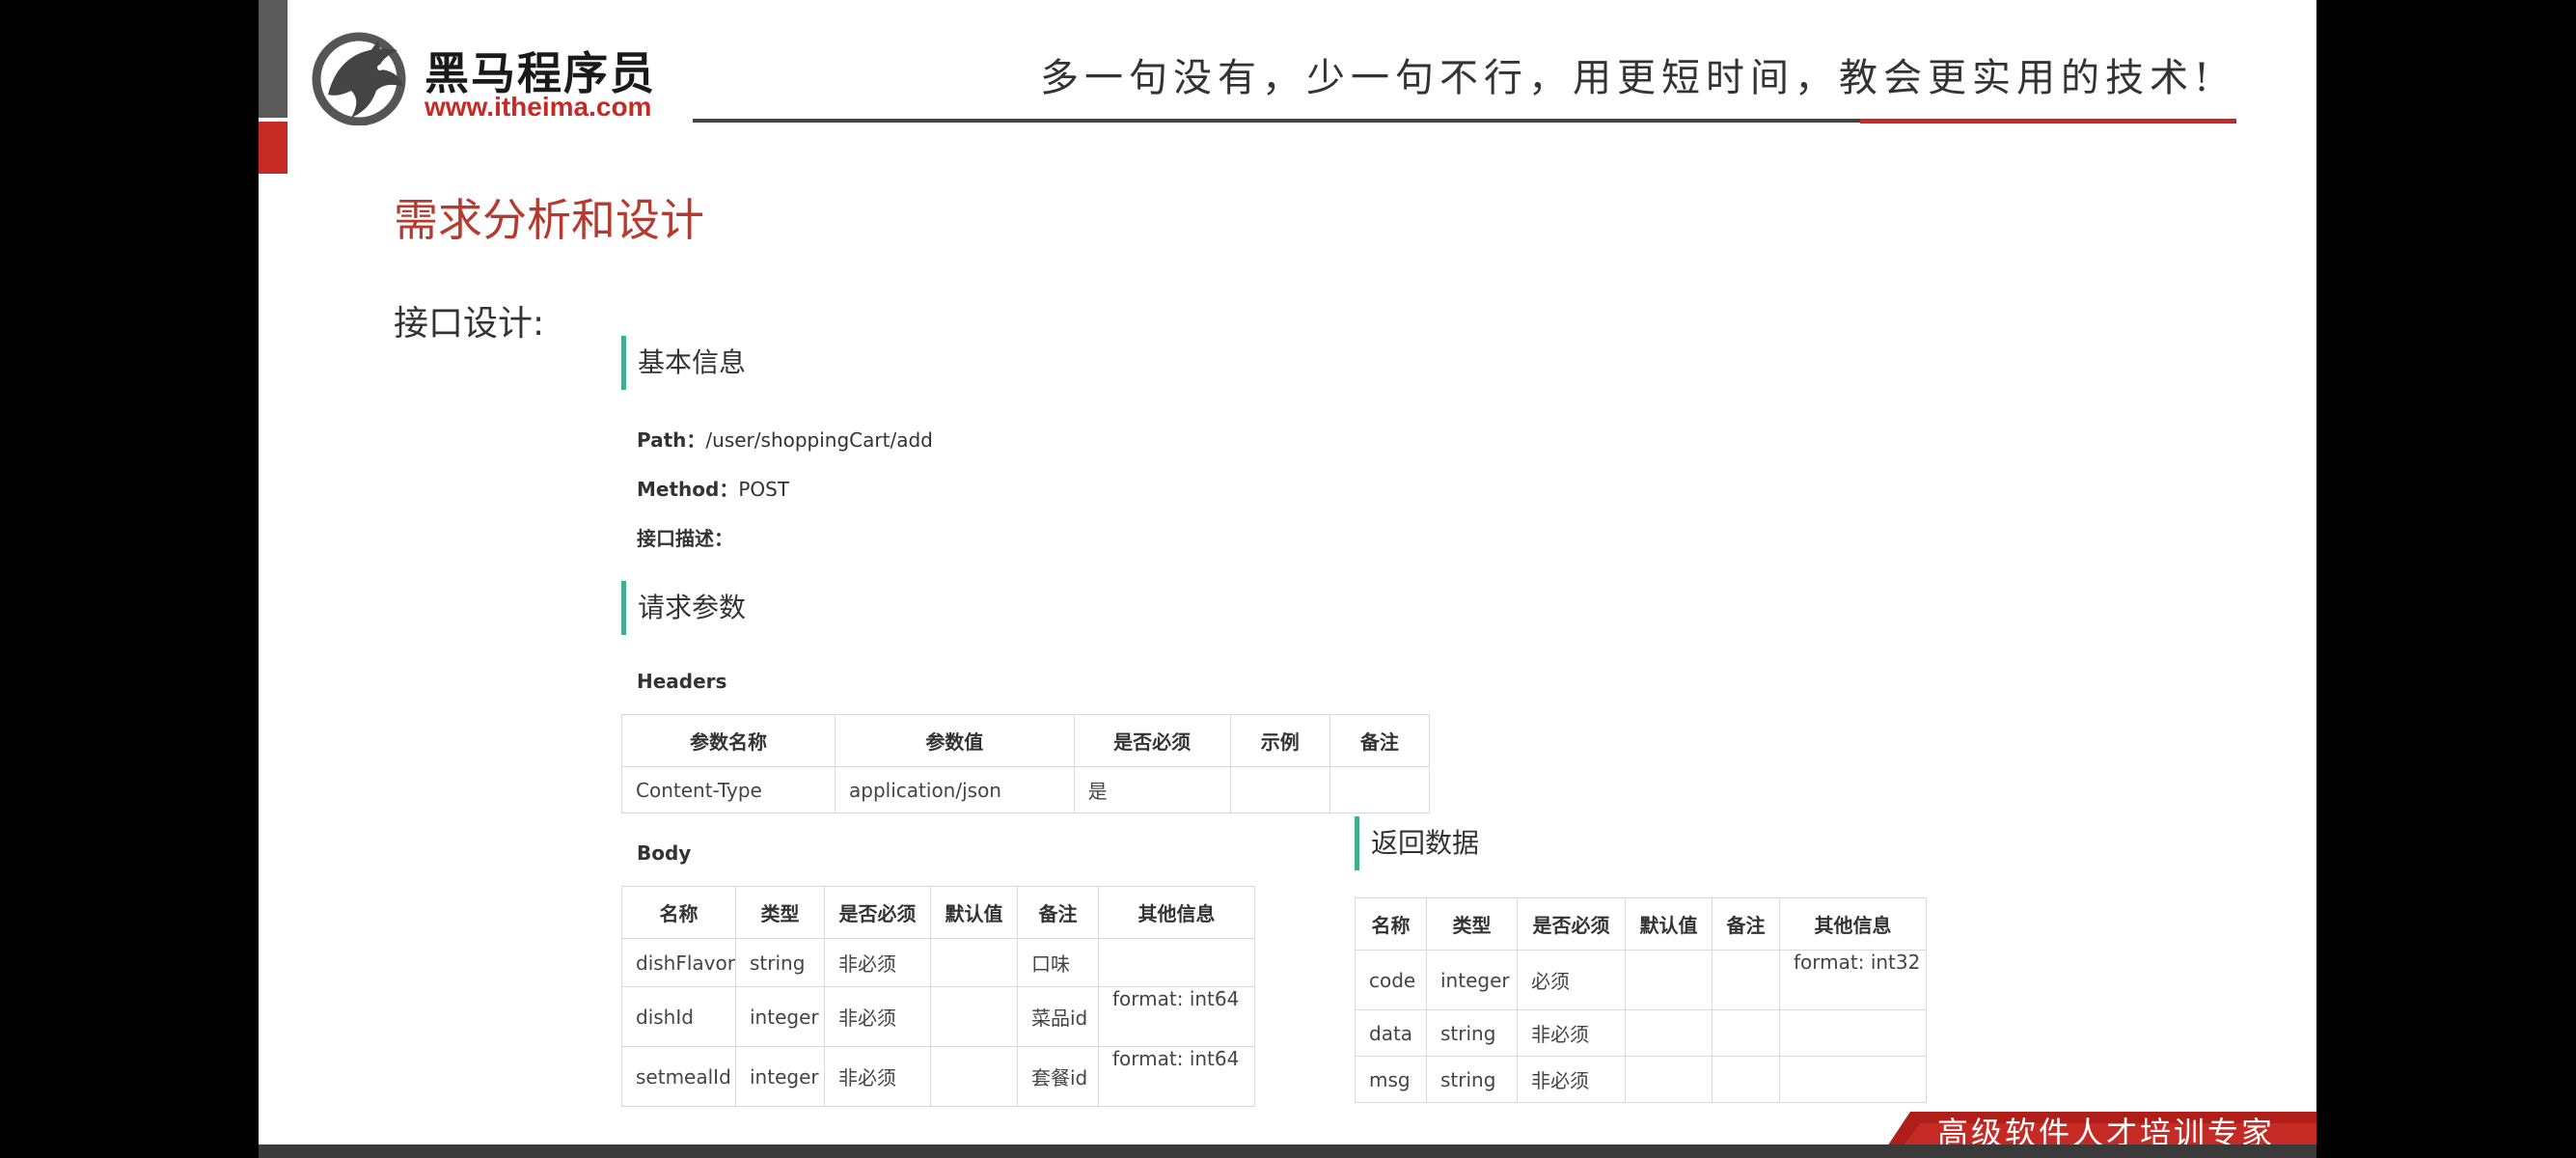 This screenshot has height=1158, width=2576. I want to click on table-cell: data, so click(1391, 1033).